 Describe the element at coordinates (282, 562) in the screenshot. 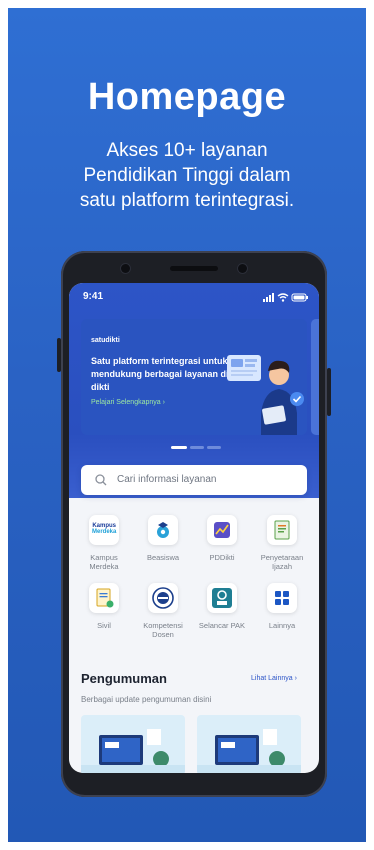

I see `service-label: Penyetaraan Ijazah` at that location.